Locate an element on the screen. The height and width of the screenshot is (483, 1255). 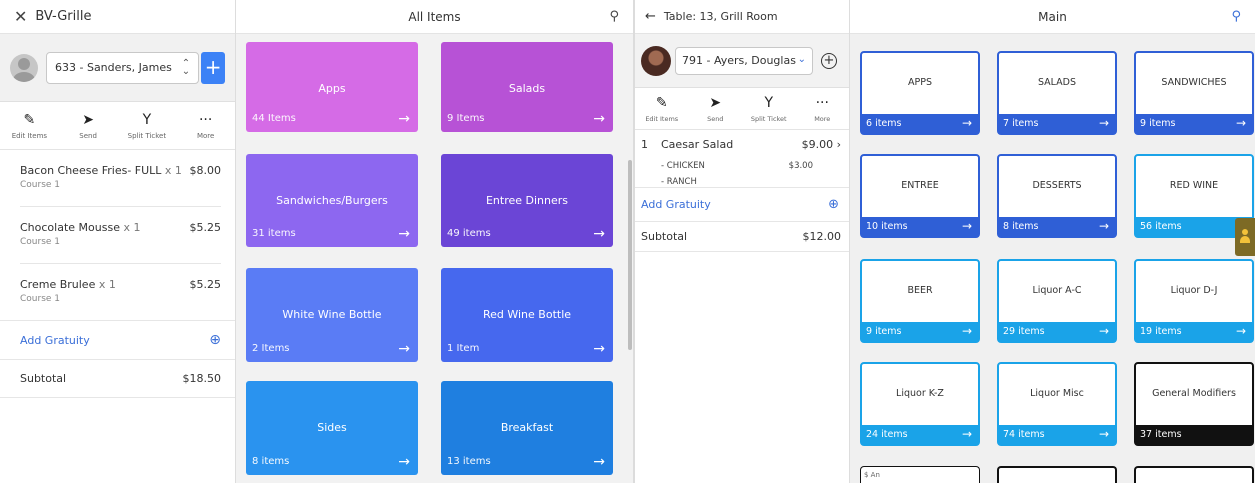
menu-tile-apps: Apps 44 Items → is located at coordinates (332, 87).